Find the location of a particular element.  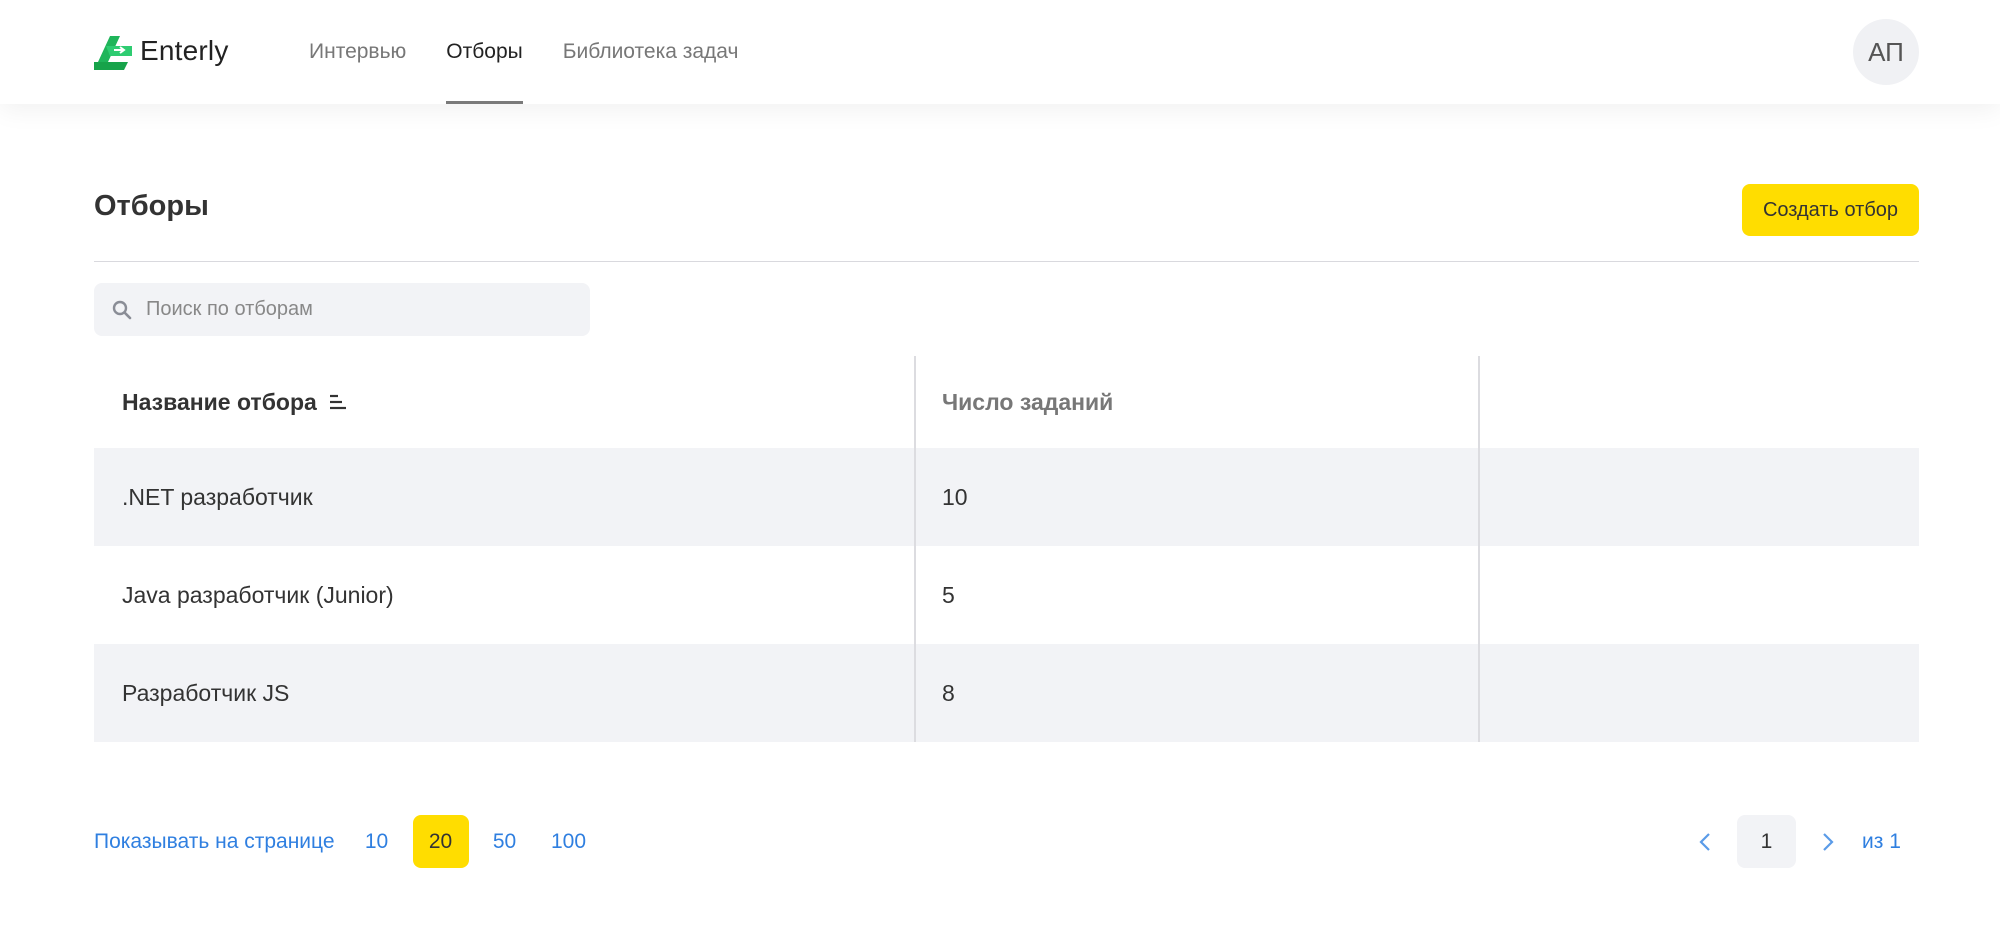

table-row: Разработчик JS 8 is located at coordinates (1006, 693).